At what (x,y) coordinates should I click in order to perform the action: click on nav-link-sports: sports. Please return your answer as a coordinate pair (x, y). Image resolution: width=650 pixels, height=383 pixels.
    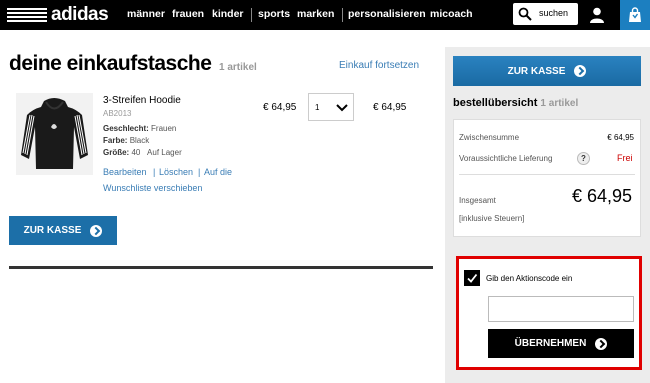
    Looking at the image, I should click on (274, 14).